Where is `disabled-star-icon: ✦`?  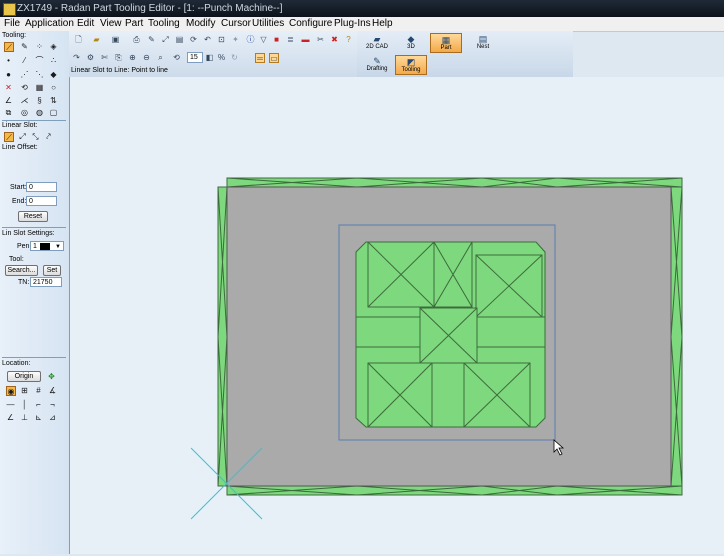
disabled-star-icon: ✦ is located at coordinates (235, 39).